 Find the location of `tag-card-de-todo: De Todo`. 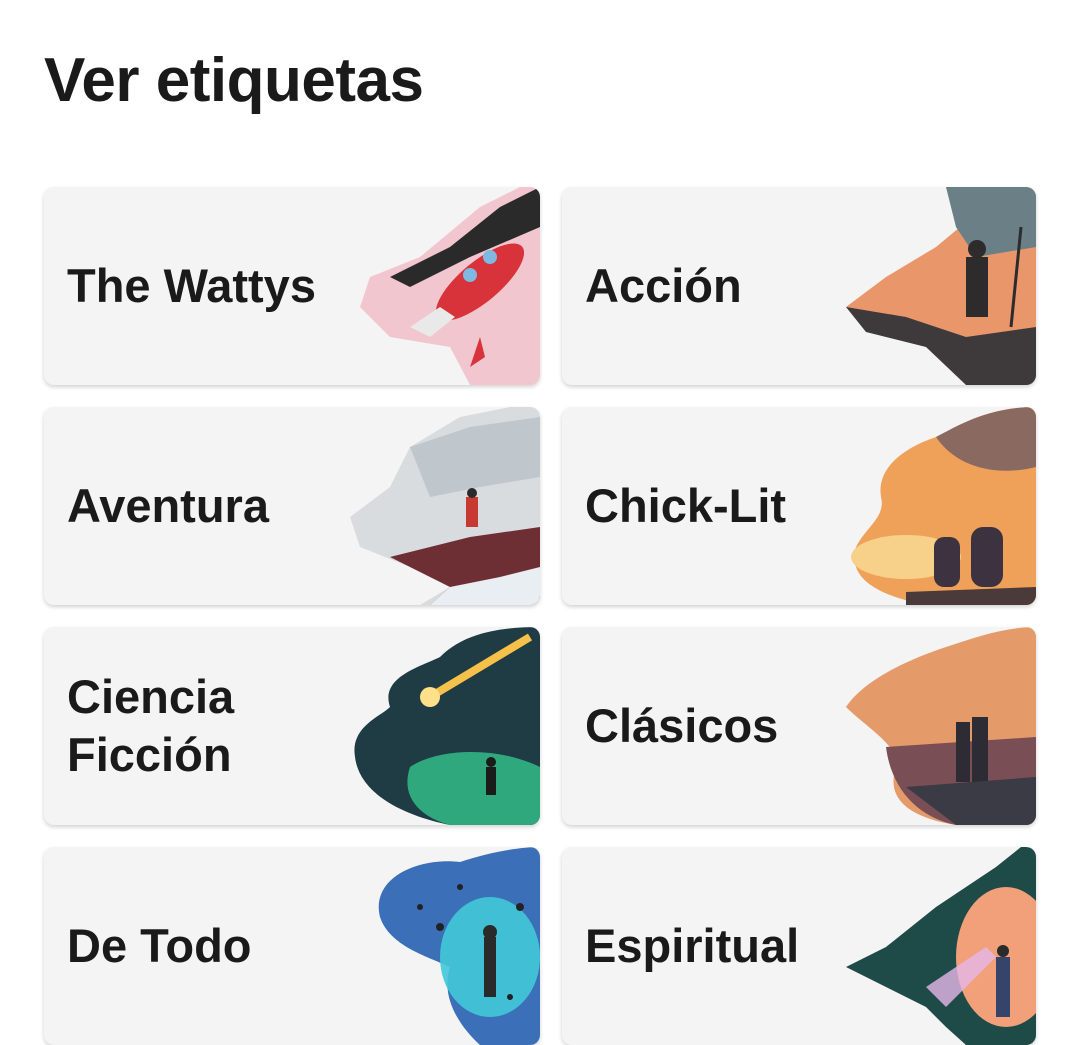

tag-card-de-todo: De Todo is located at coordinates (292, 946).